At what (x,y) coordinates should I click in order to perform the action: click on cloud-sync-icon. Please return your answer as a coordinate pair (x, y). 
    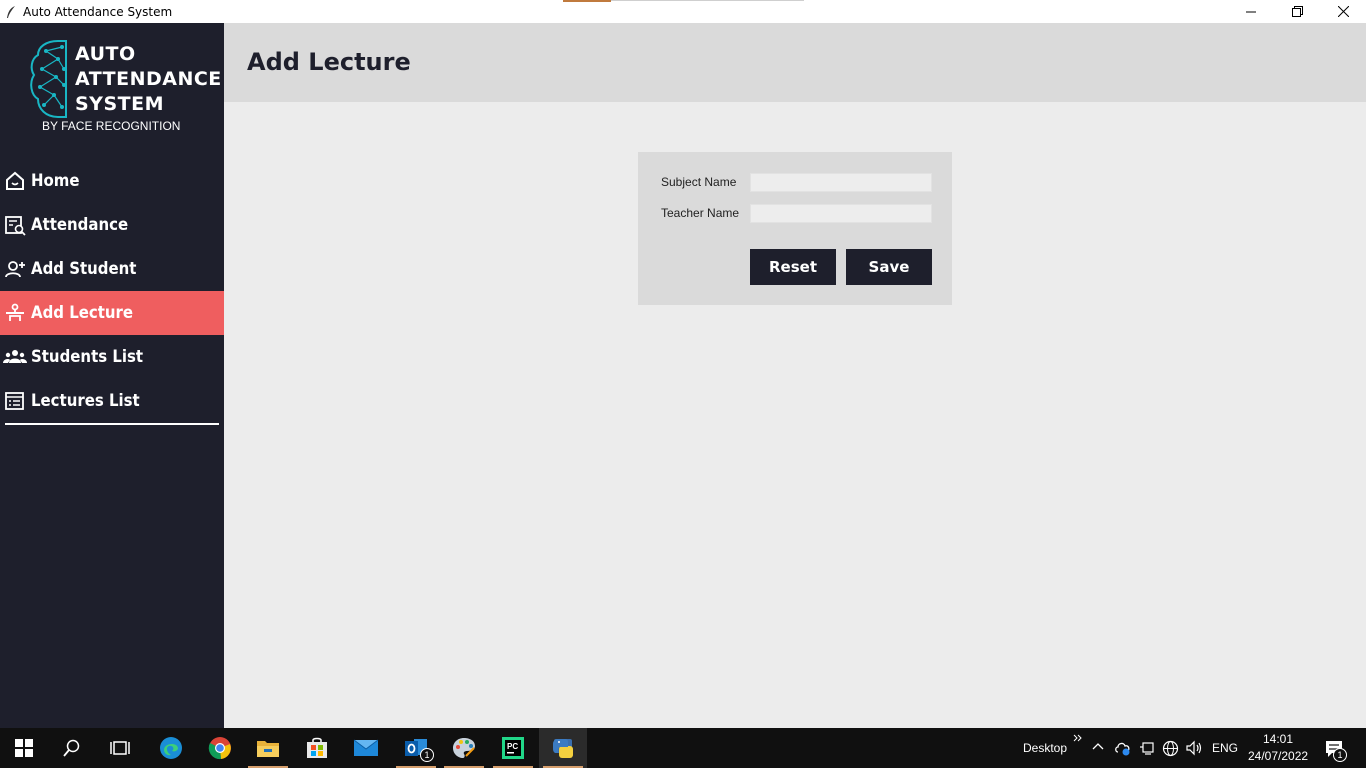
    Looking at the image, I should click on (1123, 748).